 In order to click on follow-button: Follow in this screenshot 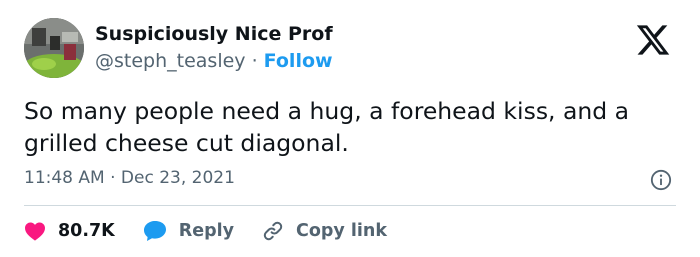, I will do `click(298, 61)`.